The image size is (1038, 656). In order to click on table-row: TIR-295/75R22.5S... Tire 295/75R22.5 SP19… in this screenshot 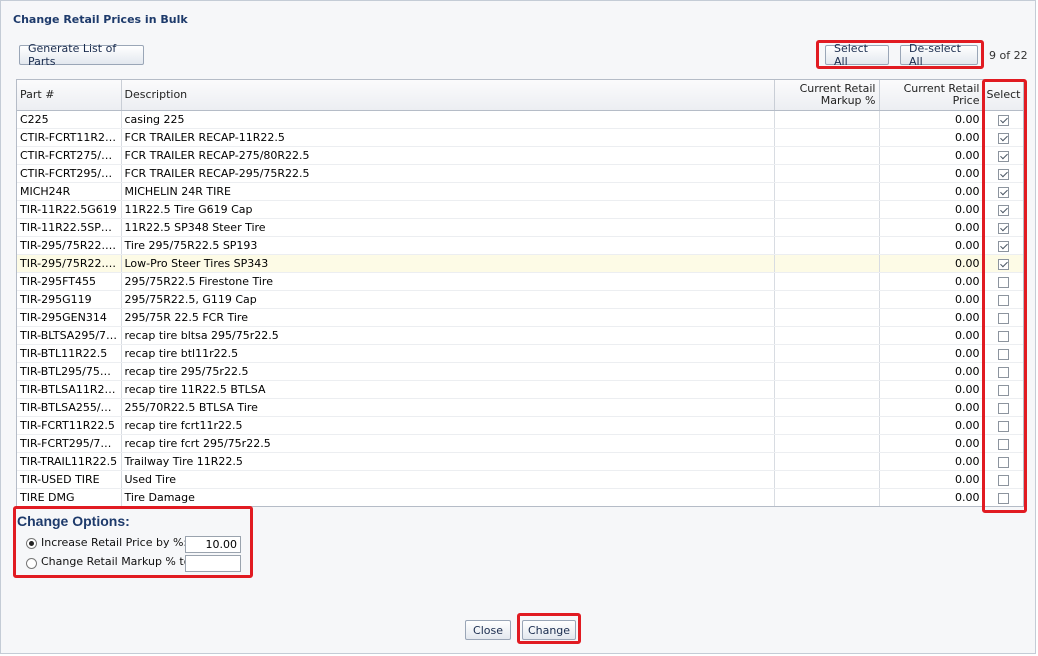, I will do `click(520, 245)`.